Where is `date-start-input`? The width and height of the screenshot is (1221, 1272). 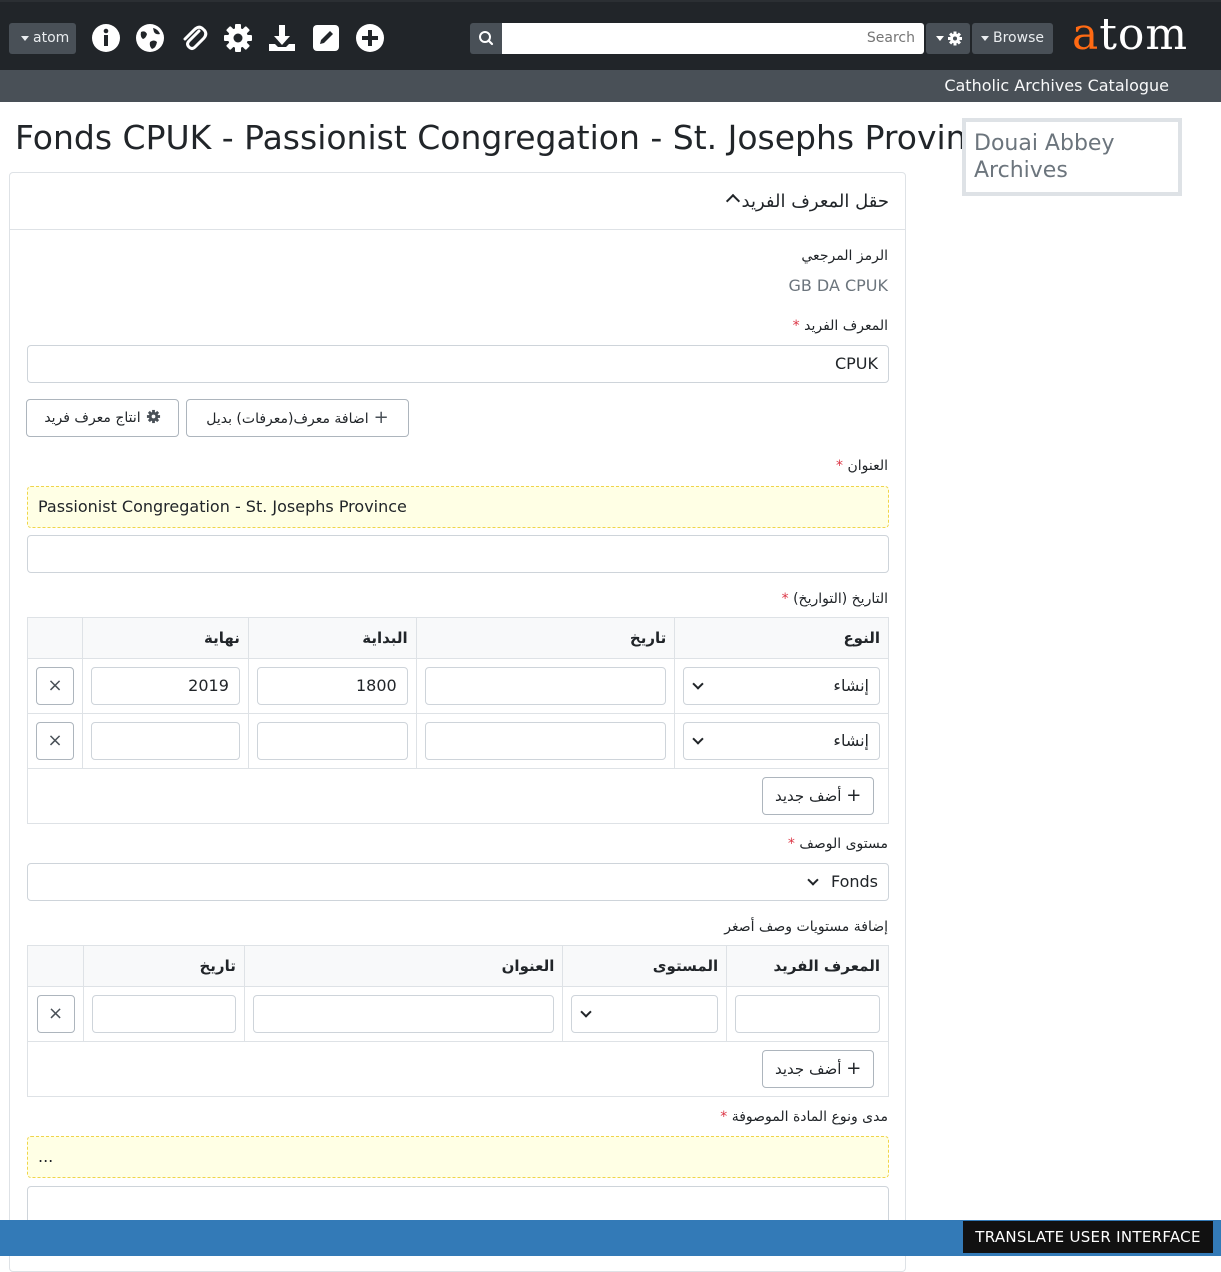
date-start-input is located at coordinates (332, 741).